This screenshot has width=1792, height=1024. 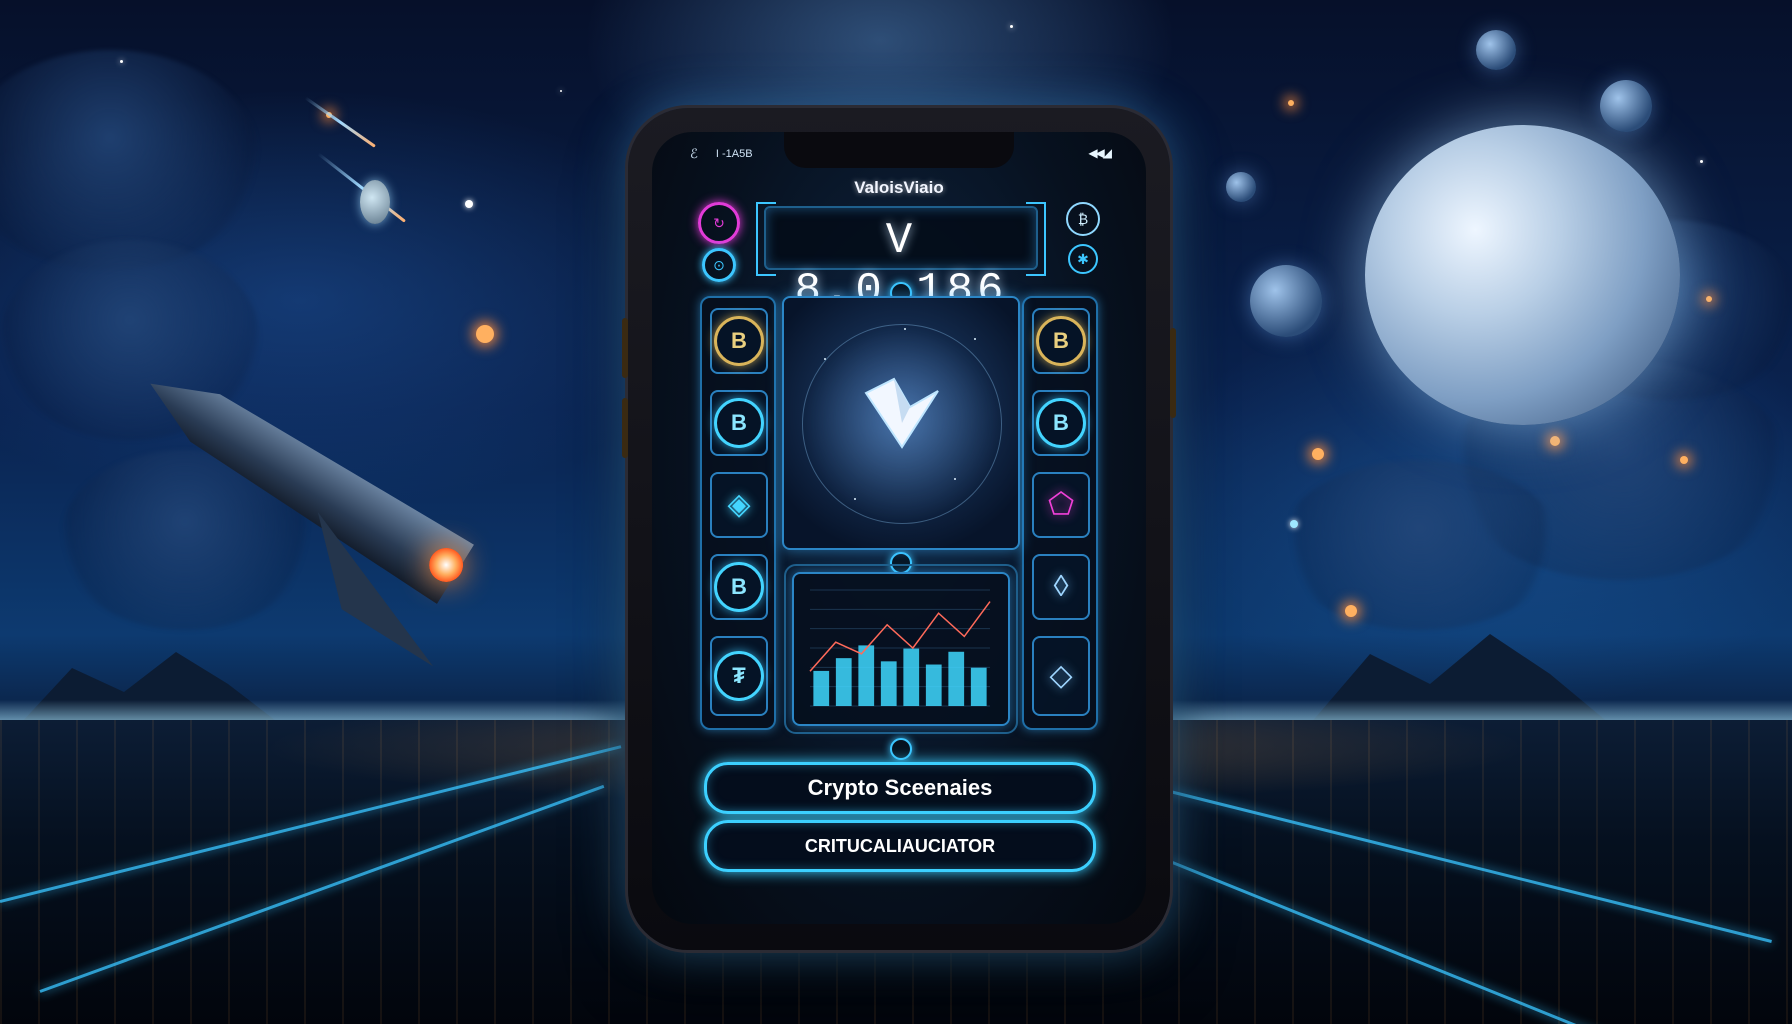 I want to click on app-name: ValoisViaio, so click(x=899, y=187).